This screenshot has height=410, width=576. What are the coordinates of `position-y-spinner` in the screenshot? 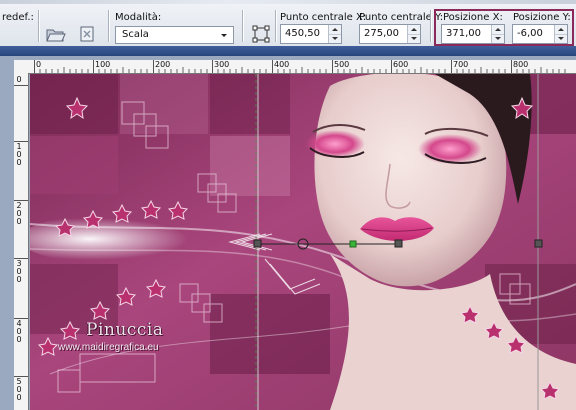 It's located at (560, 34).